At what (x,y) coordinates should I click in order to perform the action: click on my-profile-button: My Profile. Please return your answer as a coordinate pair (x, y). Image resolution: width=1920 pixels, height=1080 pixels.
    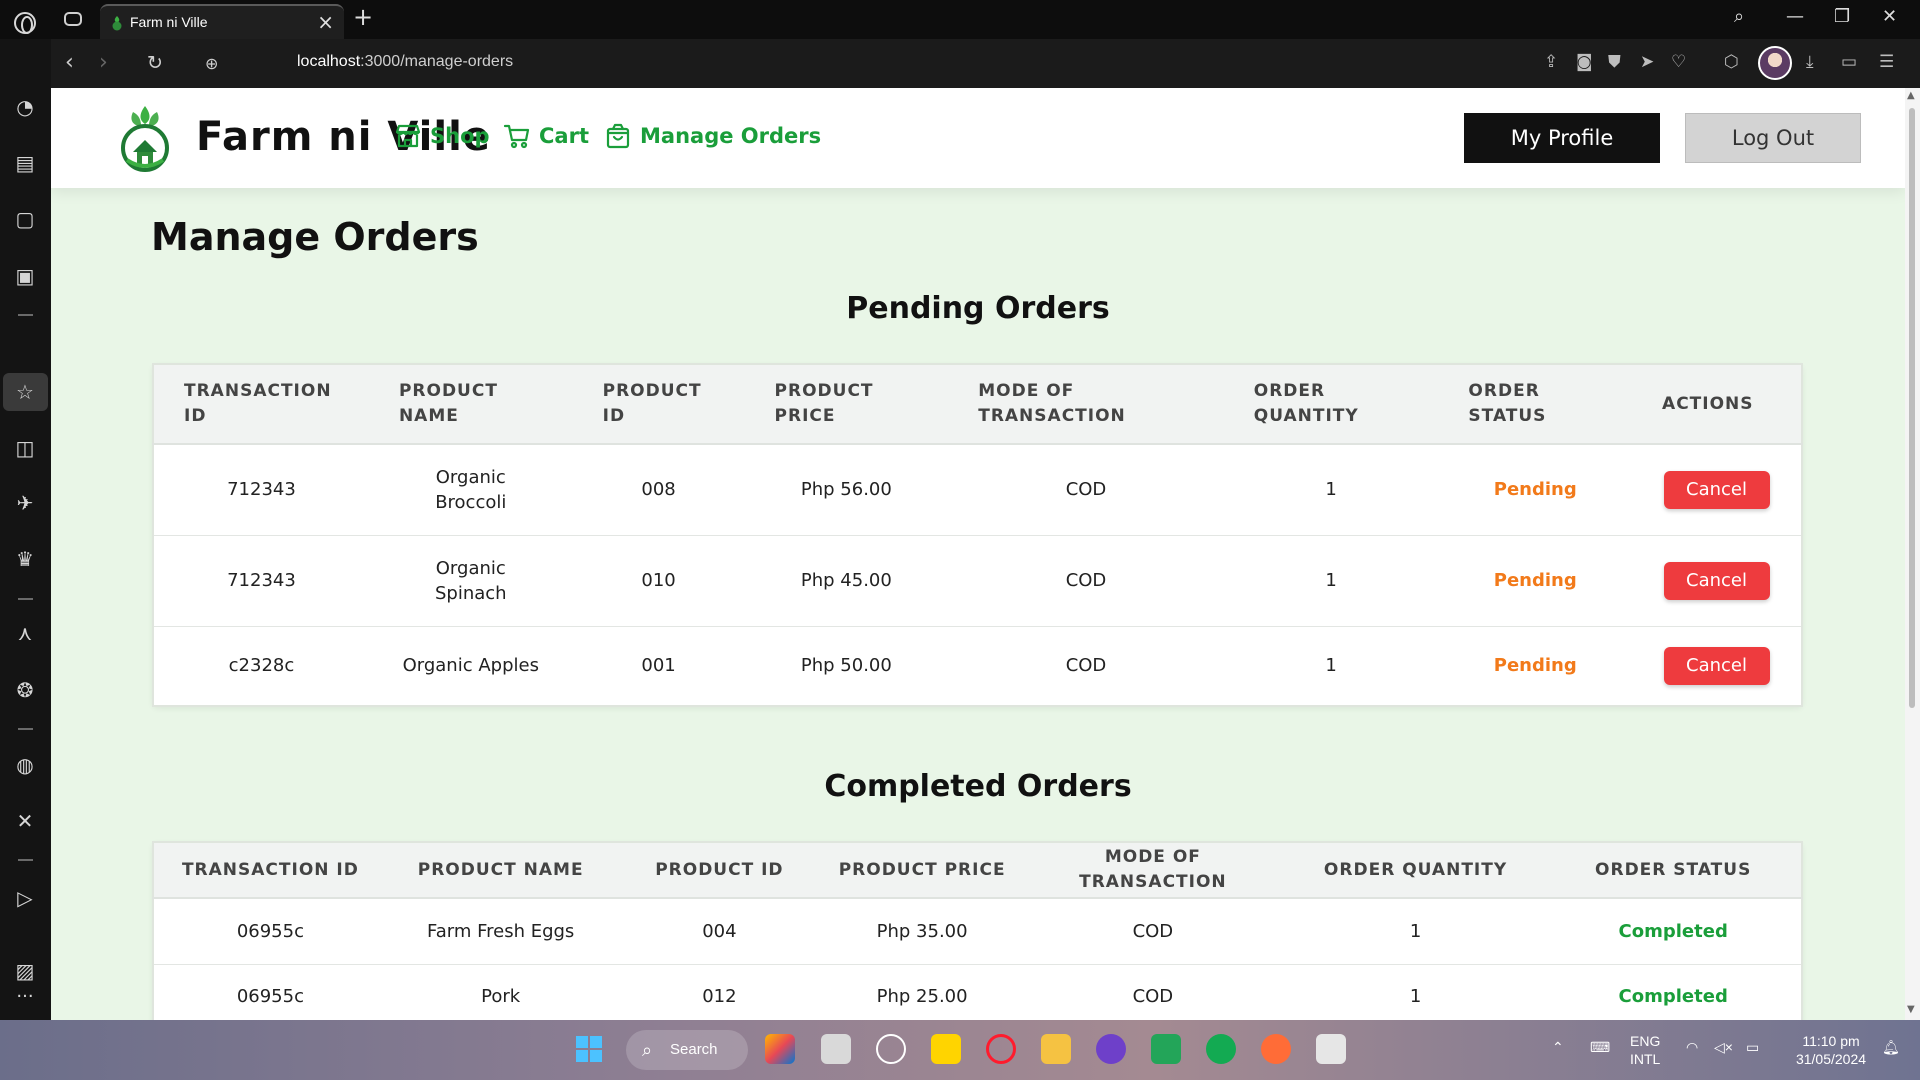
    Looking at the image, I should click on (1562, 138).